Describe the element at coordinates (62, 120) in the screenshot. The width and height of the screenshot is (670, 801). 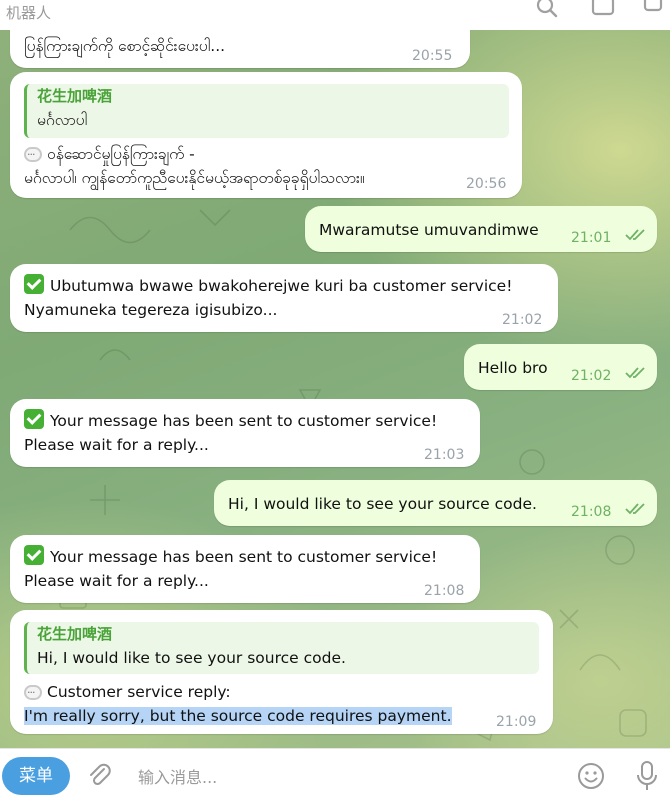
I see `quote-text: မင်္ဂလာပါ` at that location.